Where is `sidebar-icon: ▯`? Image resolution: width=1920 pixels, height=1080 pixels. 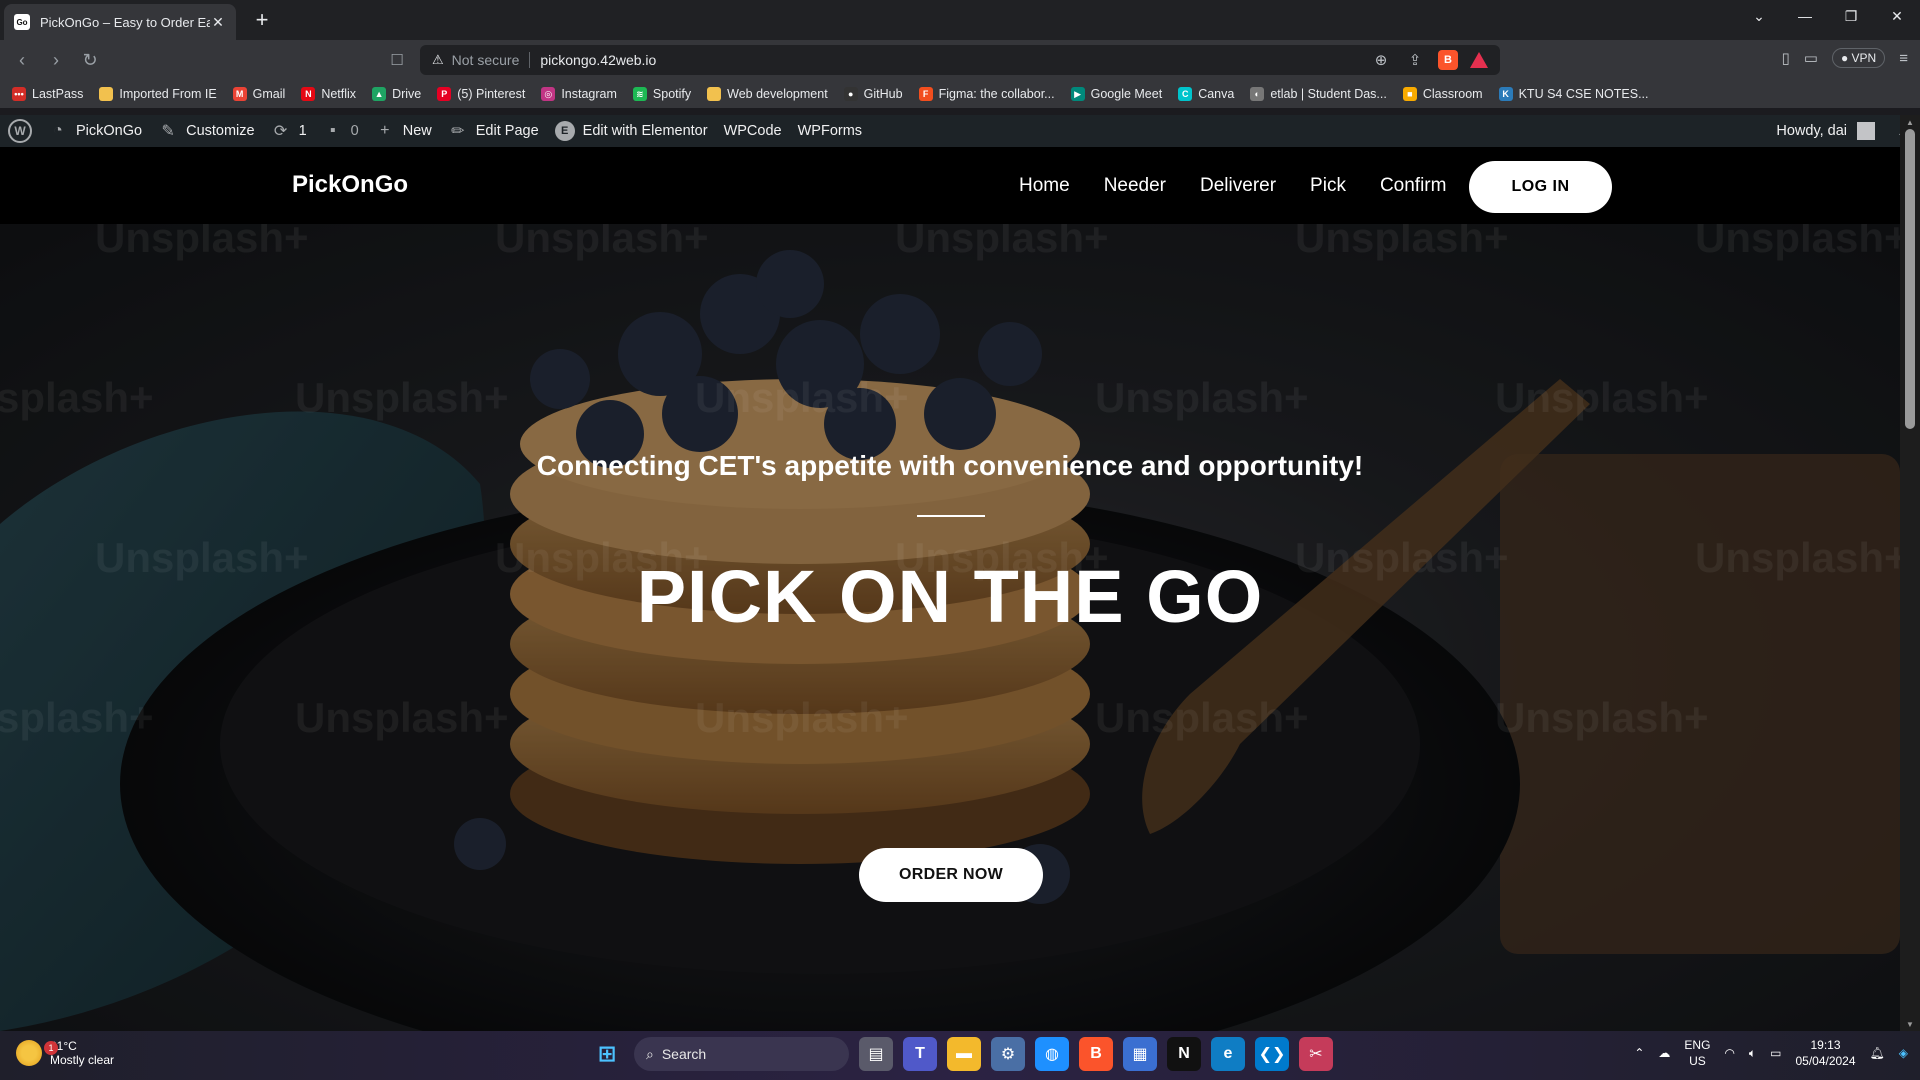 sidebar-icon: ▯ is located at coordinates (1786, 58).